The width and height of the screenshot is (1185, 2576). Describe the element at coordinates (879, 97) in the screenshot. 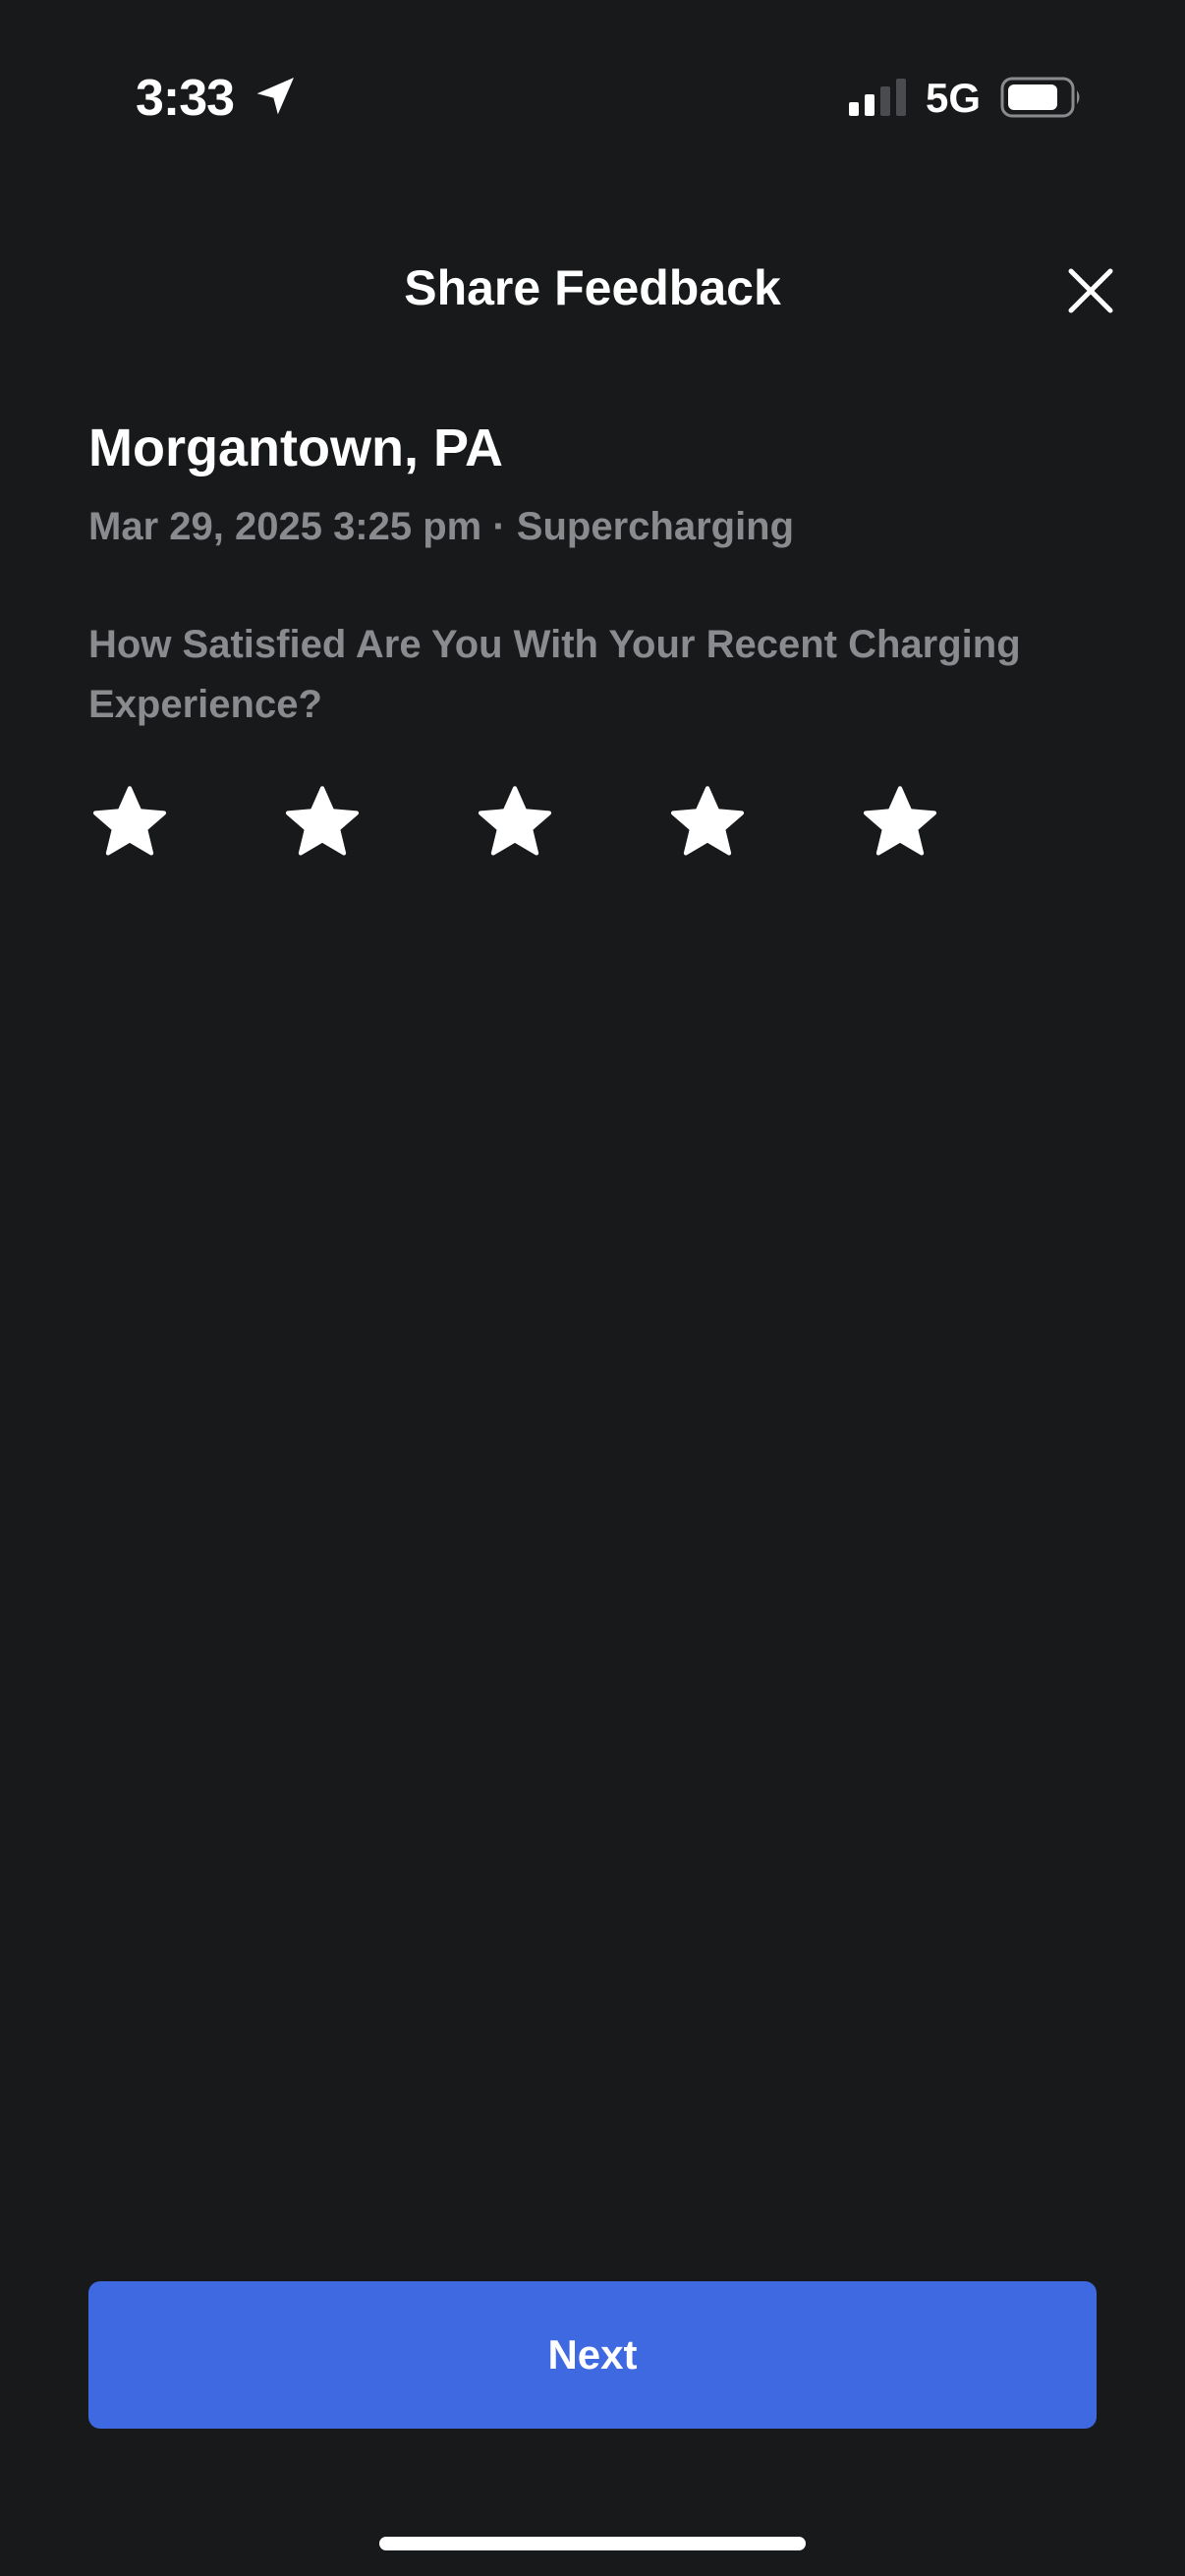

I see `cellular-signal-icon` at that location.